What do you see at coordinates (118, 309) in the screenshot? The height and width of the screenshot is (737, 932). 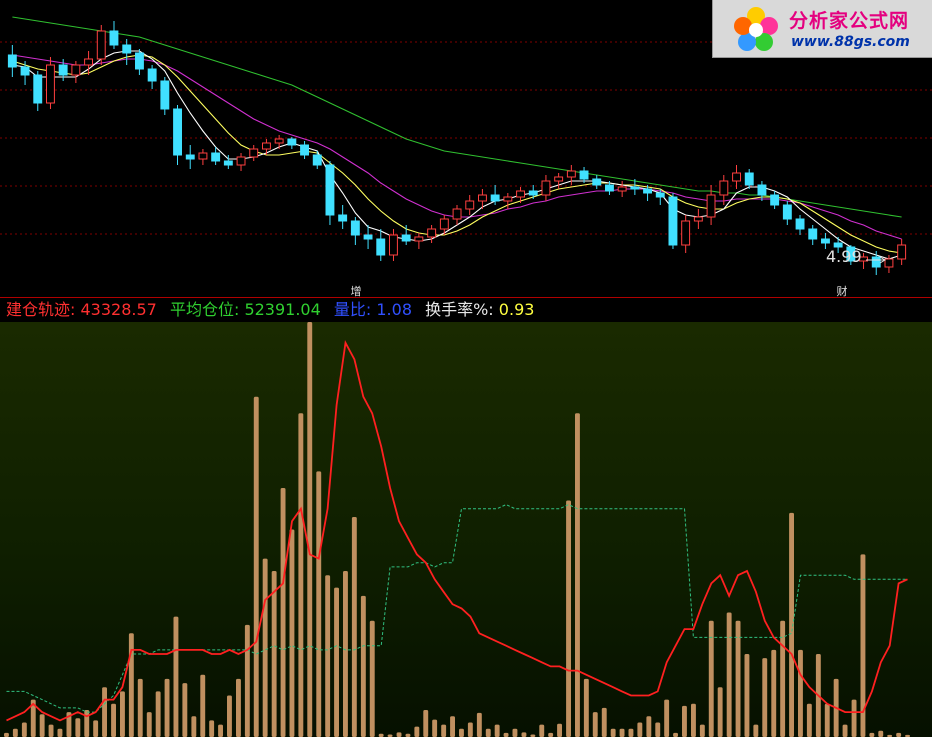 I see `cost-track-value: 43328.57` at bounding box center [118, 309].